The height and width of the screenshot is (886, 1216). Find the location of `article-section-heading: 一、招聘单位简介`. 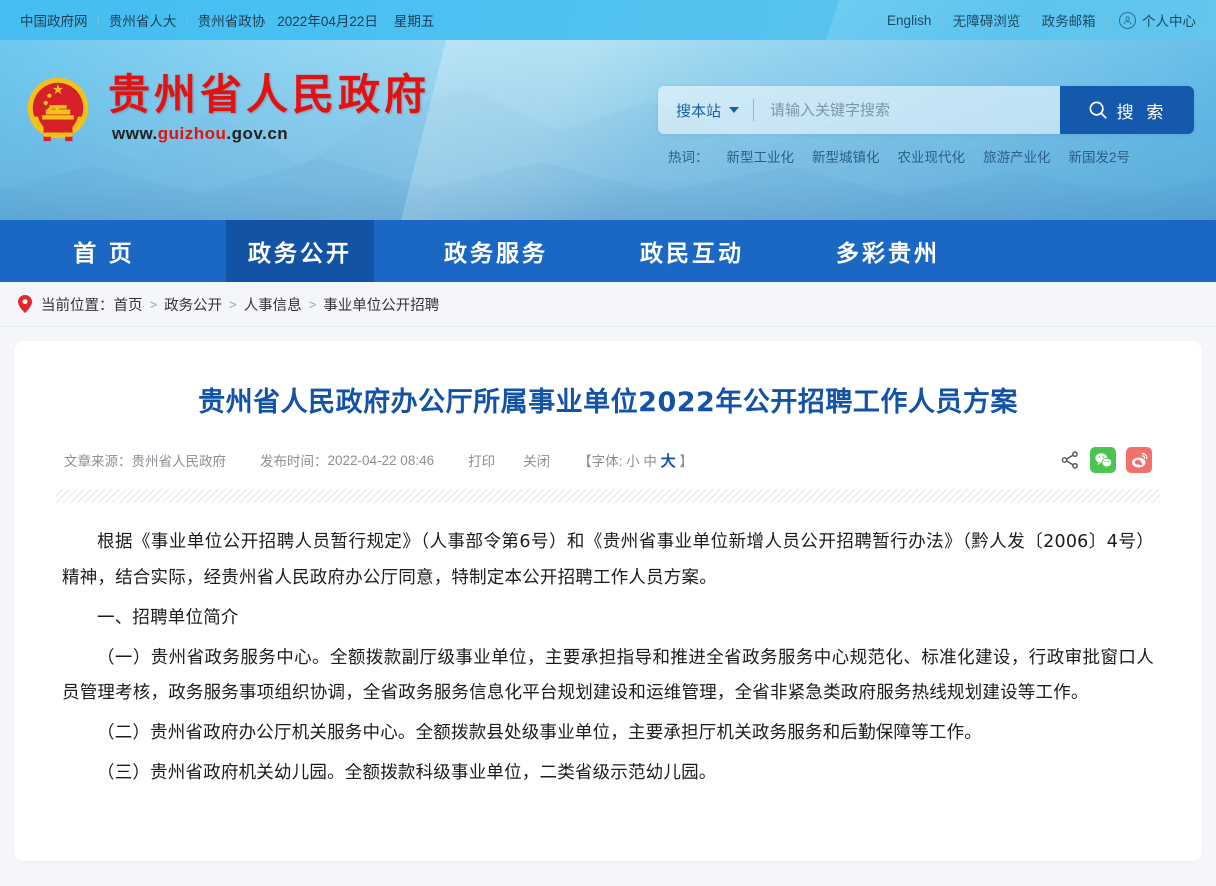

article-section-heading: 一、招聘单位简介 is located at coordinates (168, 617).